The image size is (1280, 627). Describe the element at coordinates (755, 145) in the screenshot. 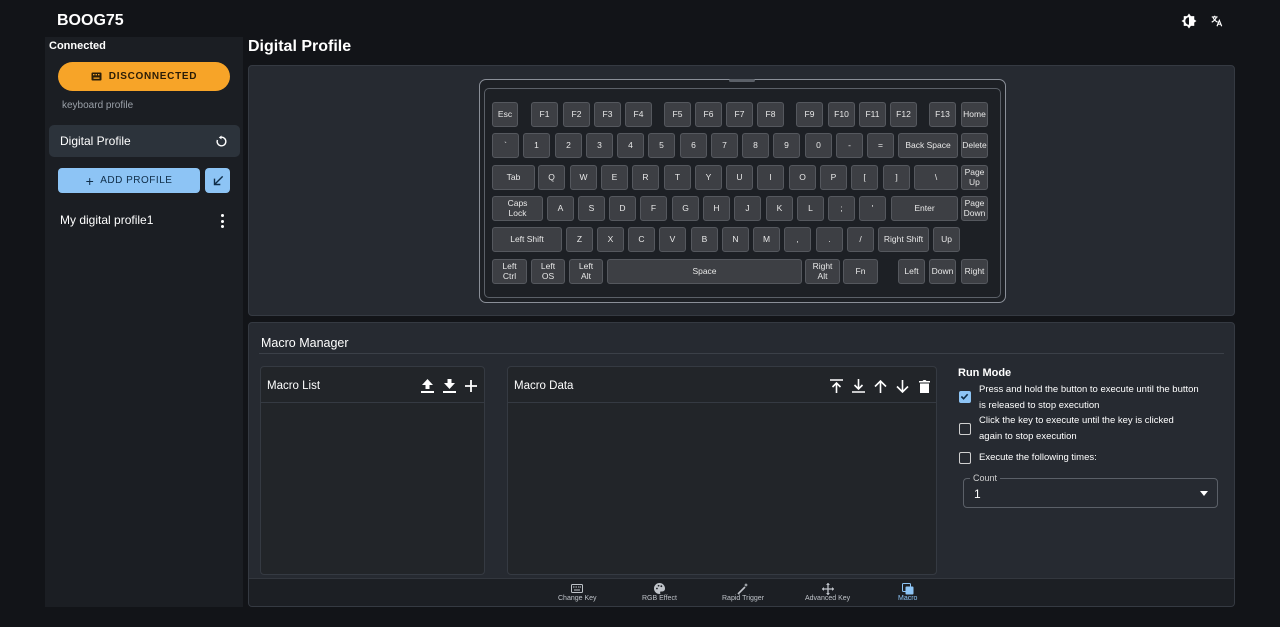

I see `key-8: 8` at that location.